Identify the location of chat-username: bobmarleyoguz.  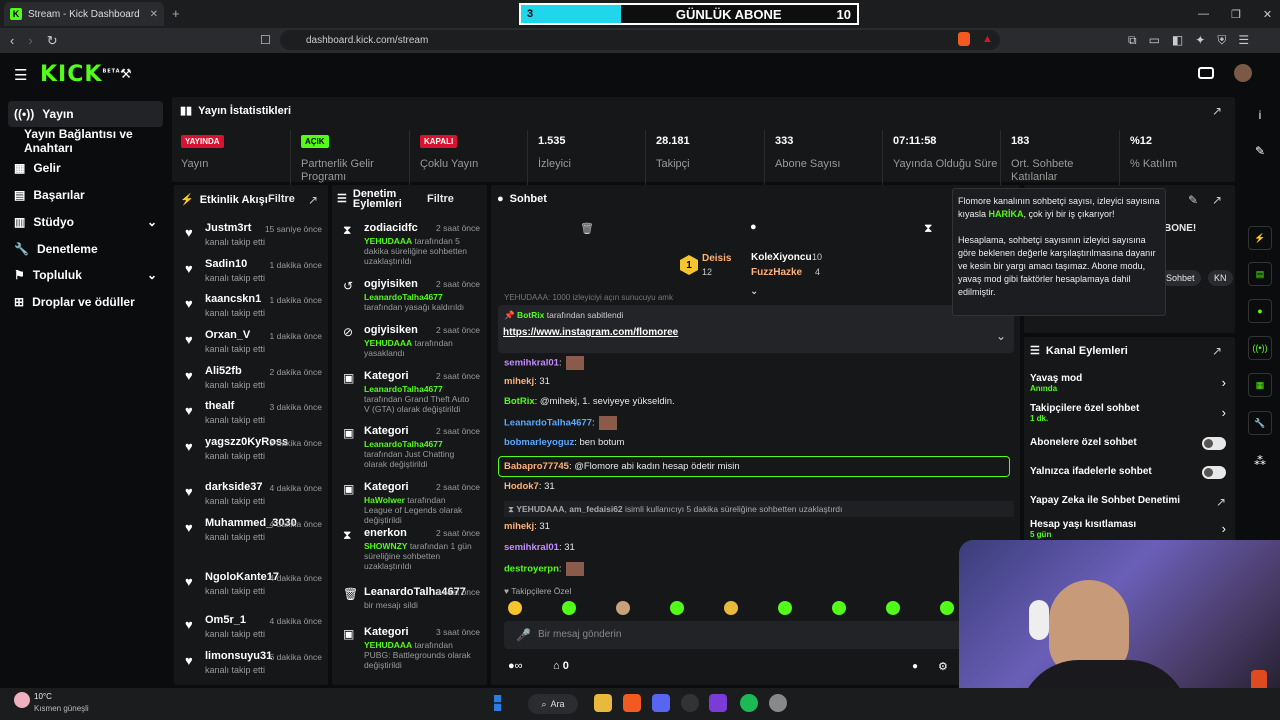
(539, 442).